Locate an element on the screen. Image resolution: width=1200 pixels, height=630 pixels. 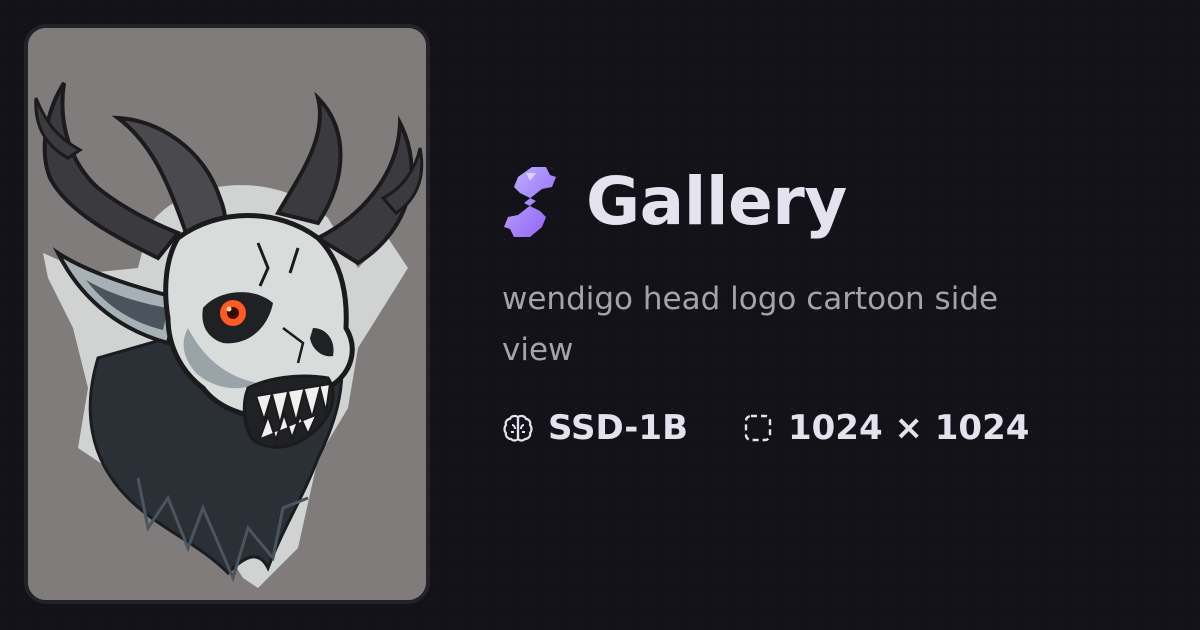
dimensions-info: 1024 × 1024 is located at coordinates (885, 428).